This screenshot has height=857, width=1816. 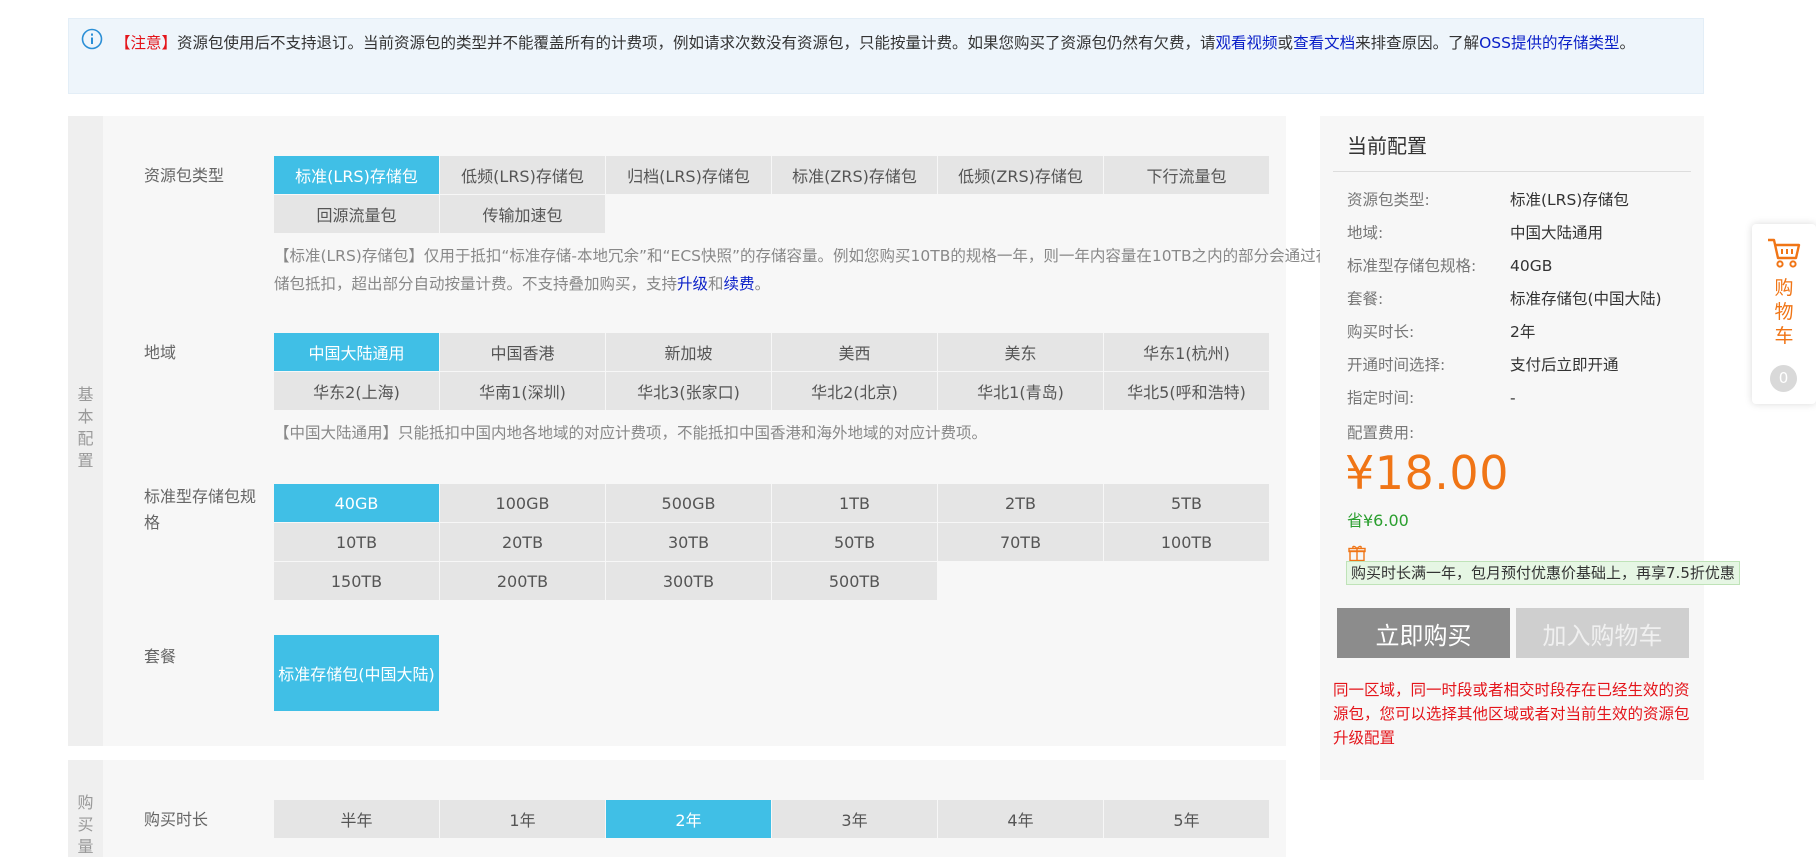 I want to click on config-item: 套餐: 标准存储包(中国大陆), so click(x=1517, y=299).